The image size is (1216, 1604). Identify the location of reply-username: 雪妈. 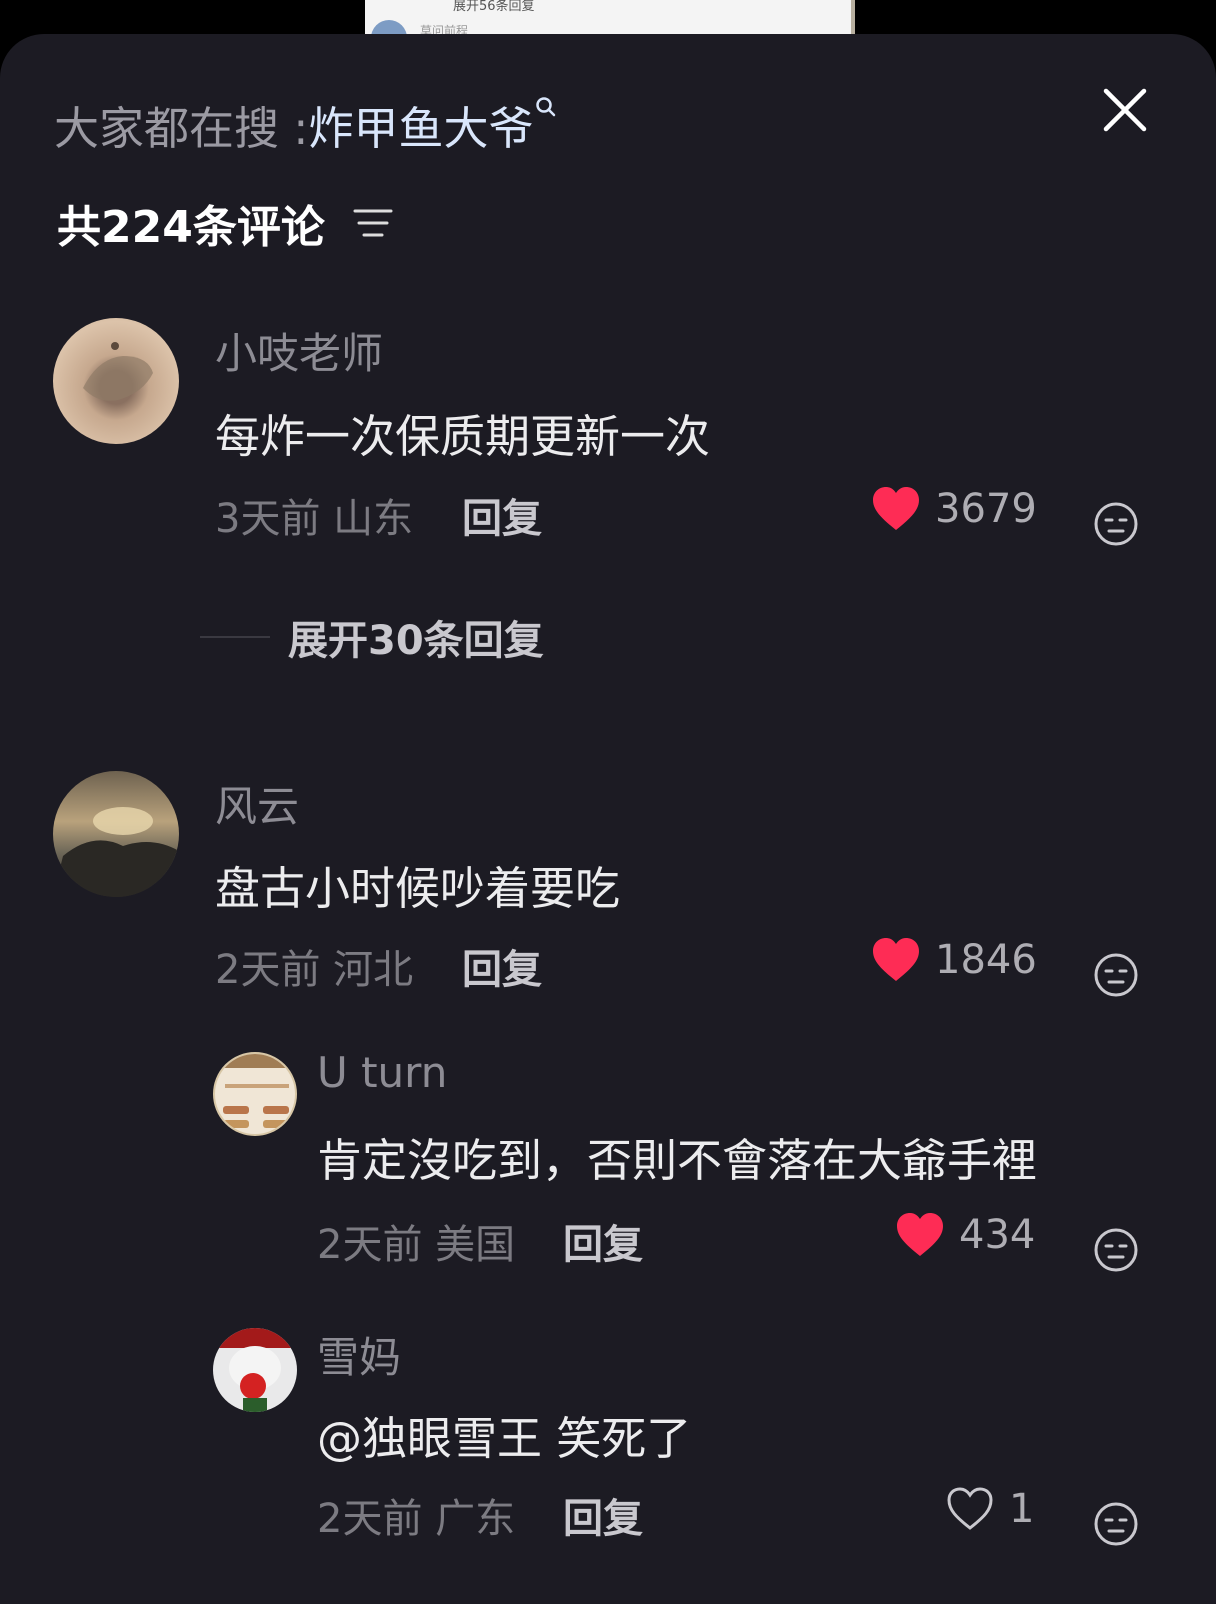
(359, 1354).